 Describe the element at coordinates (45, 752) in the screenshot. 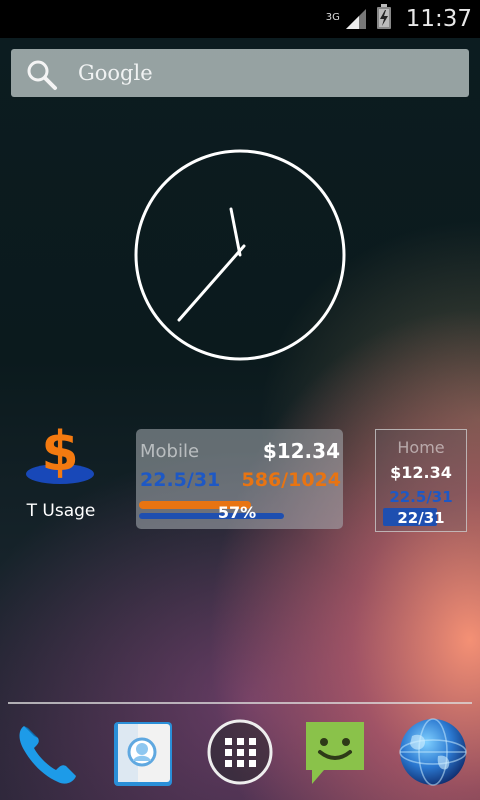

I see `phone-icon` at that location.